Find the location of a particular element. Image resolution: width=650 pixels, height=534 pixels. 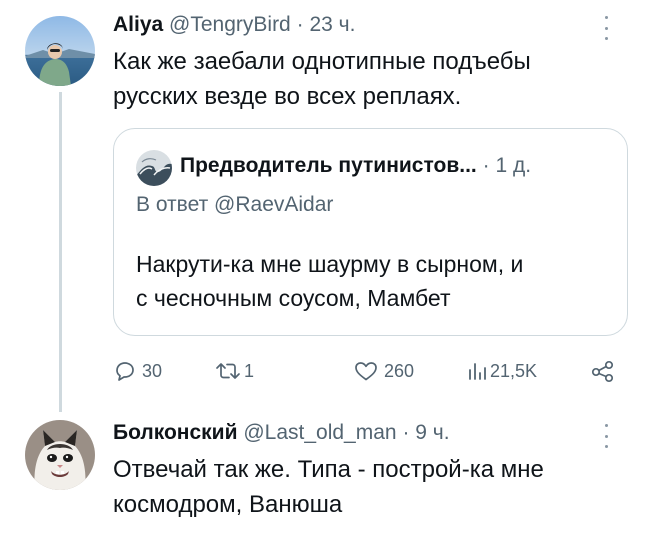

reply-count: 30 is located at coordinates (152, 370).